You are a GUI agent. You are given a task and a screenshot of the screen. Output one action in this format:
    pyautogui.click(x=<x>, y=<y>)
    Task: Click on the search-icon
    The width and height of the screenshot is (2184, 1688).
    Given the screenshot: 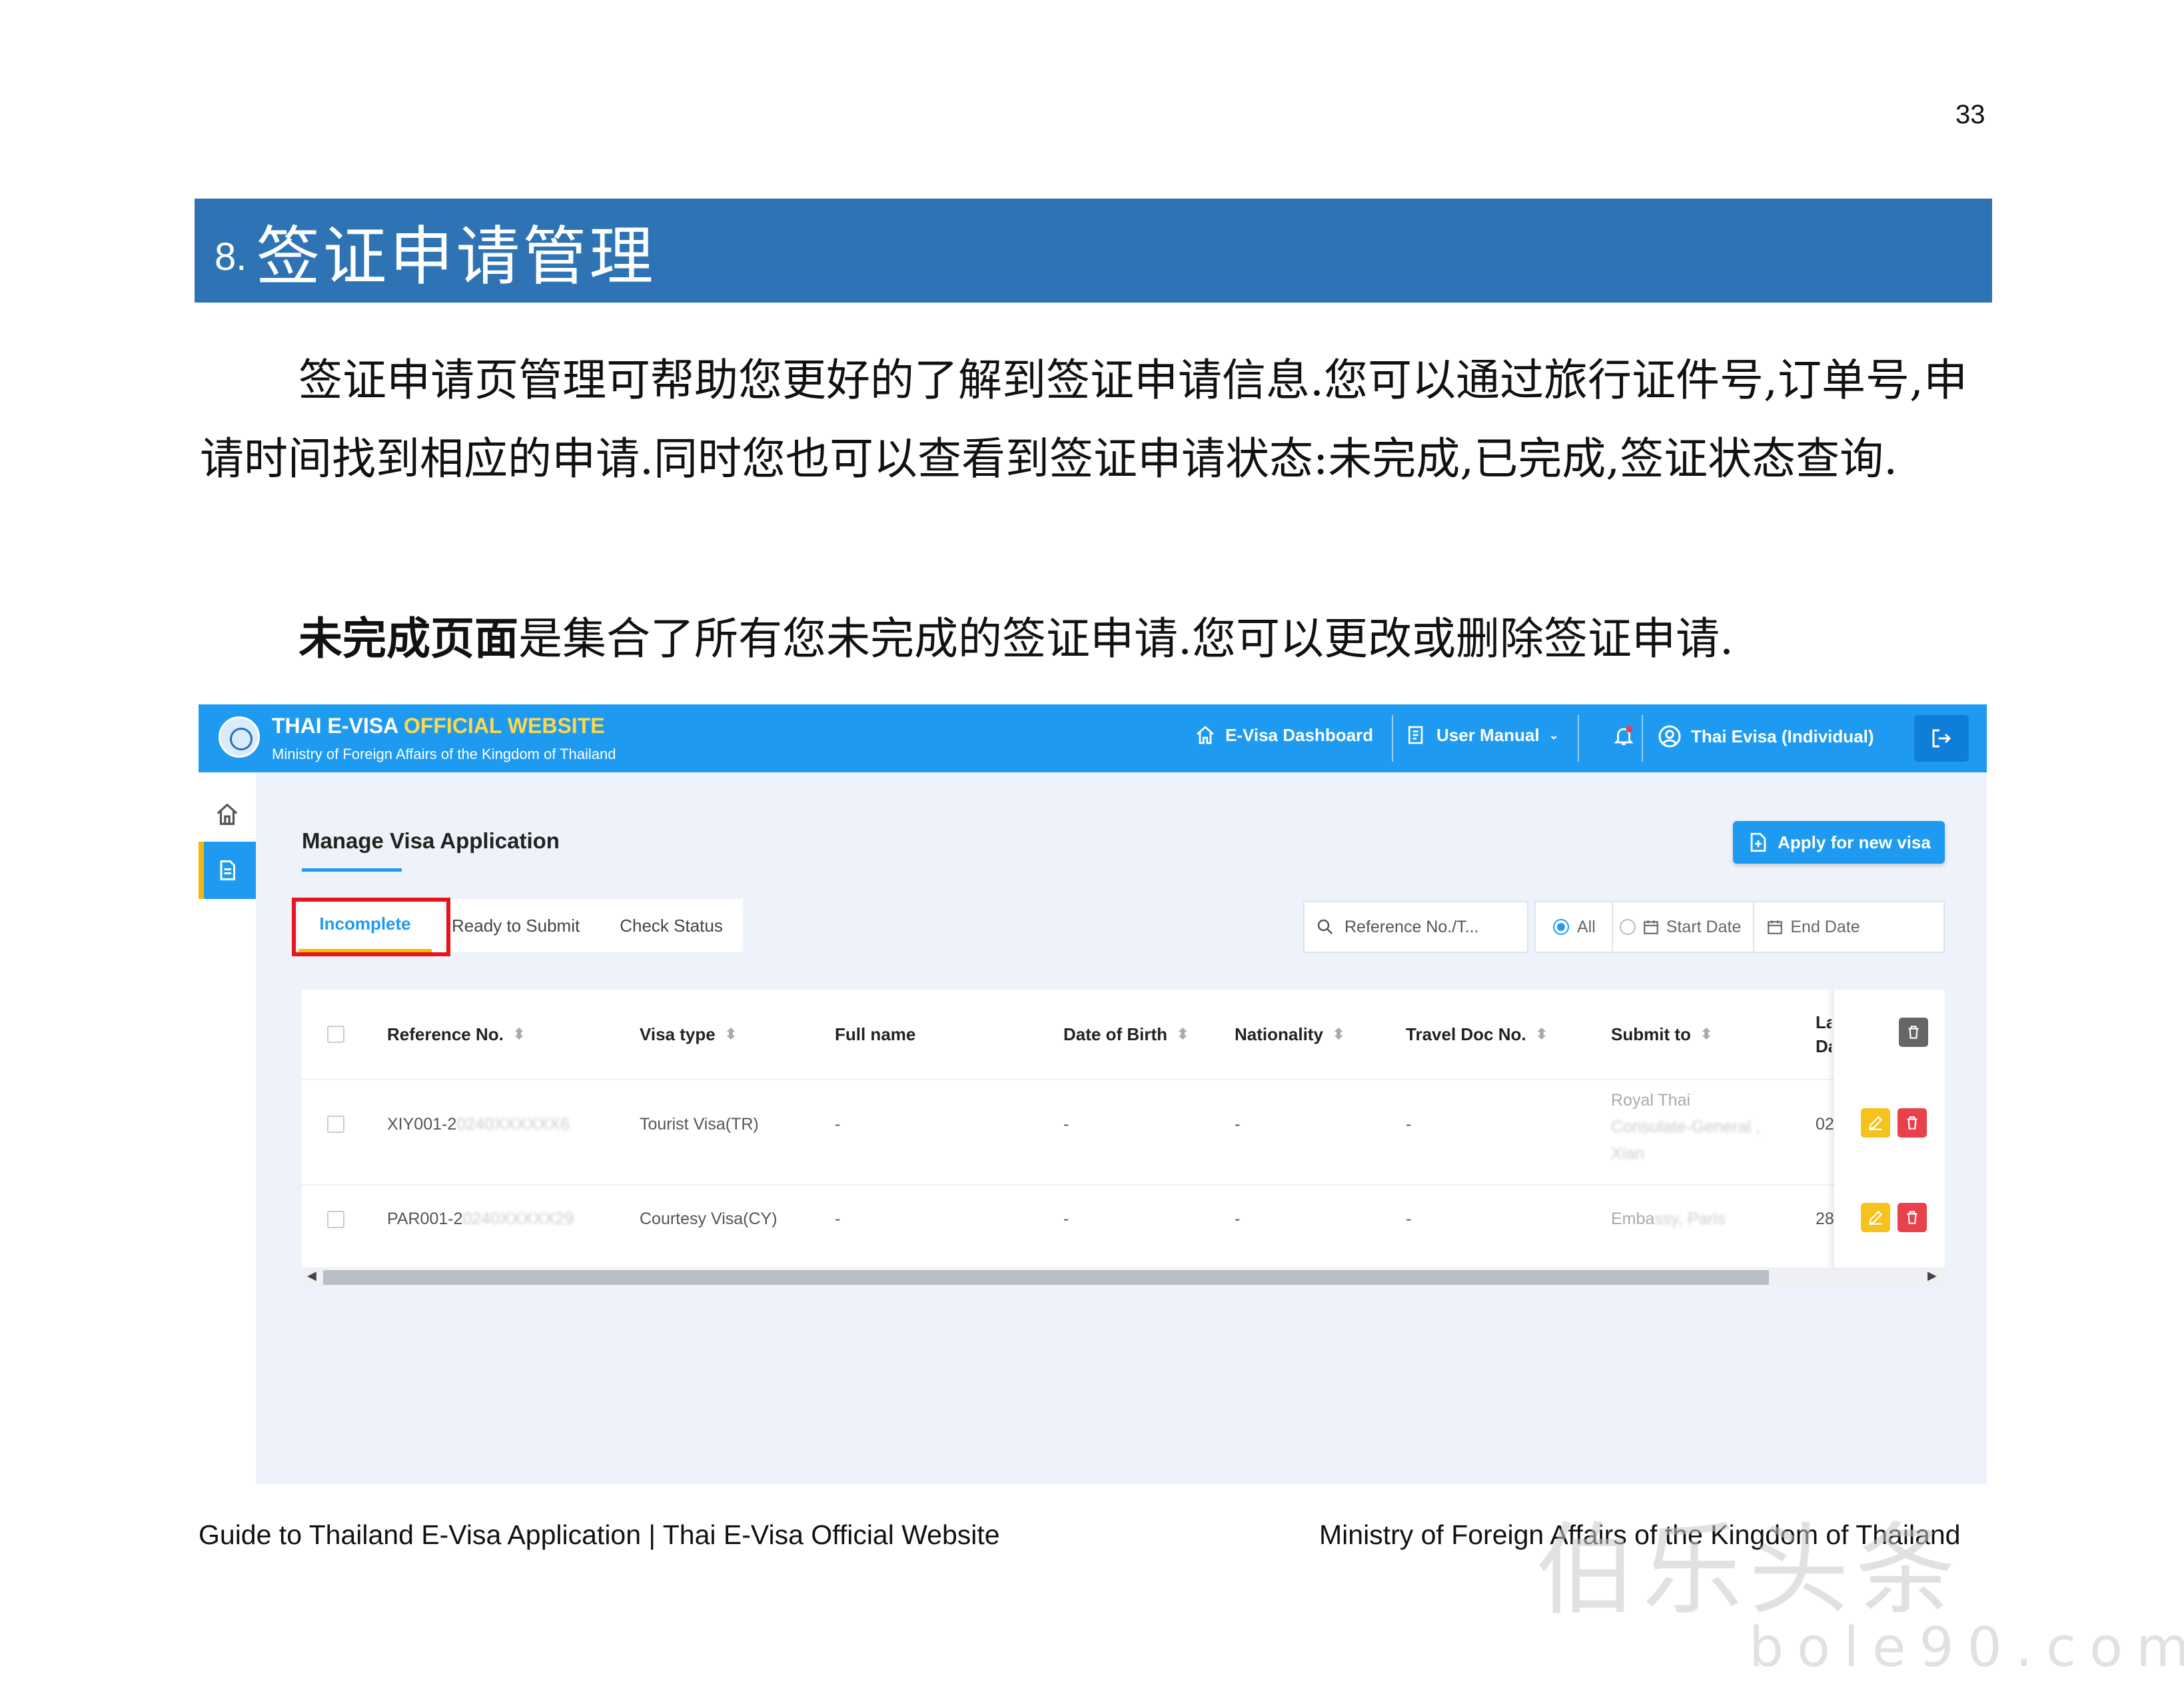 What is the action you would take?
    pyautogui.click(x=1325, y=926)
    